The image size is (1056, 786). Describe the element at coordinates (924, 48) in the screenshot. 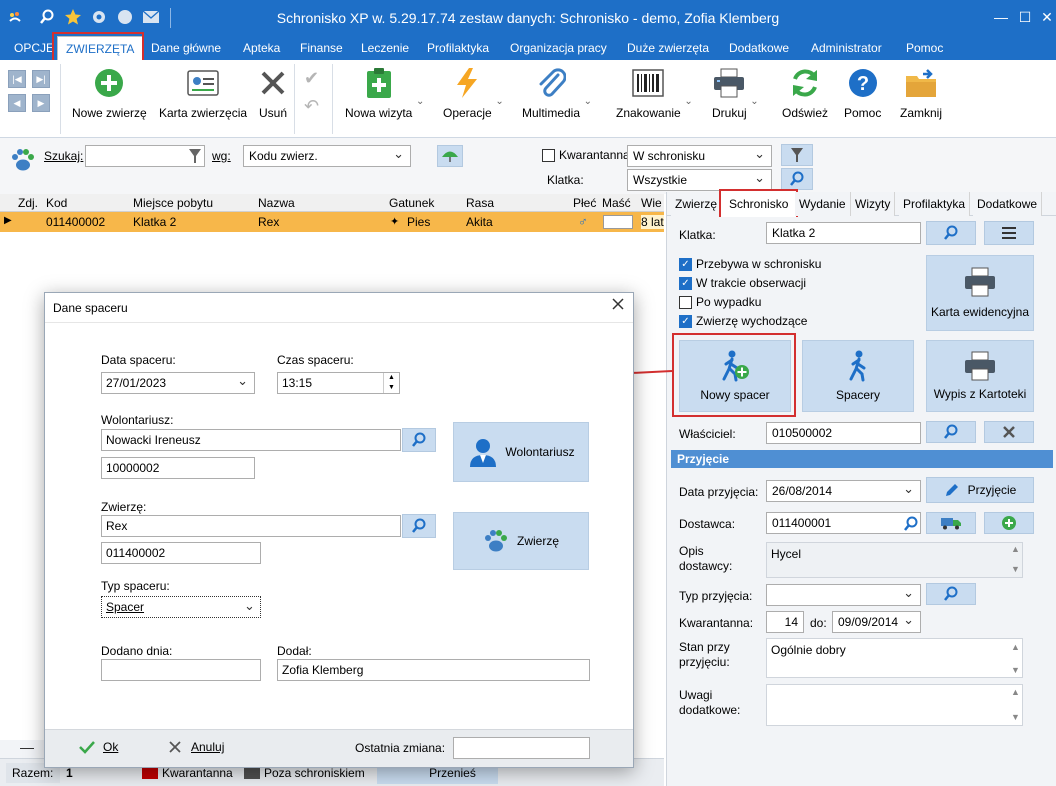

I see `tab-pomoc: Pomoc` at that location.